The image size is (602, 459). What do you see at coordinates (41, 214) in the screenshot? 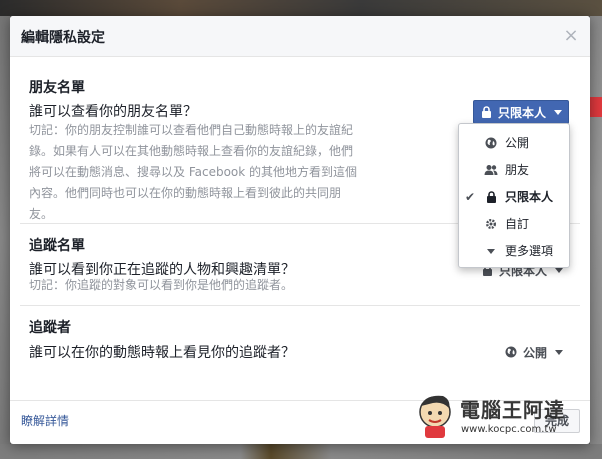
I see `hint-line: 友。` at bounding box center [41, 214].